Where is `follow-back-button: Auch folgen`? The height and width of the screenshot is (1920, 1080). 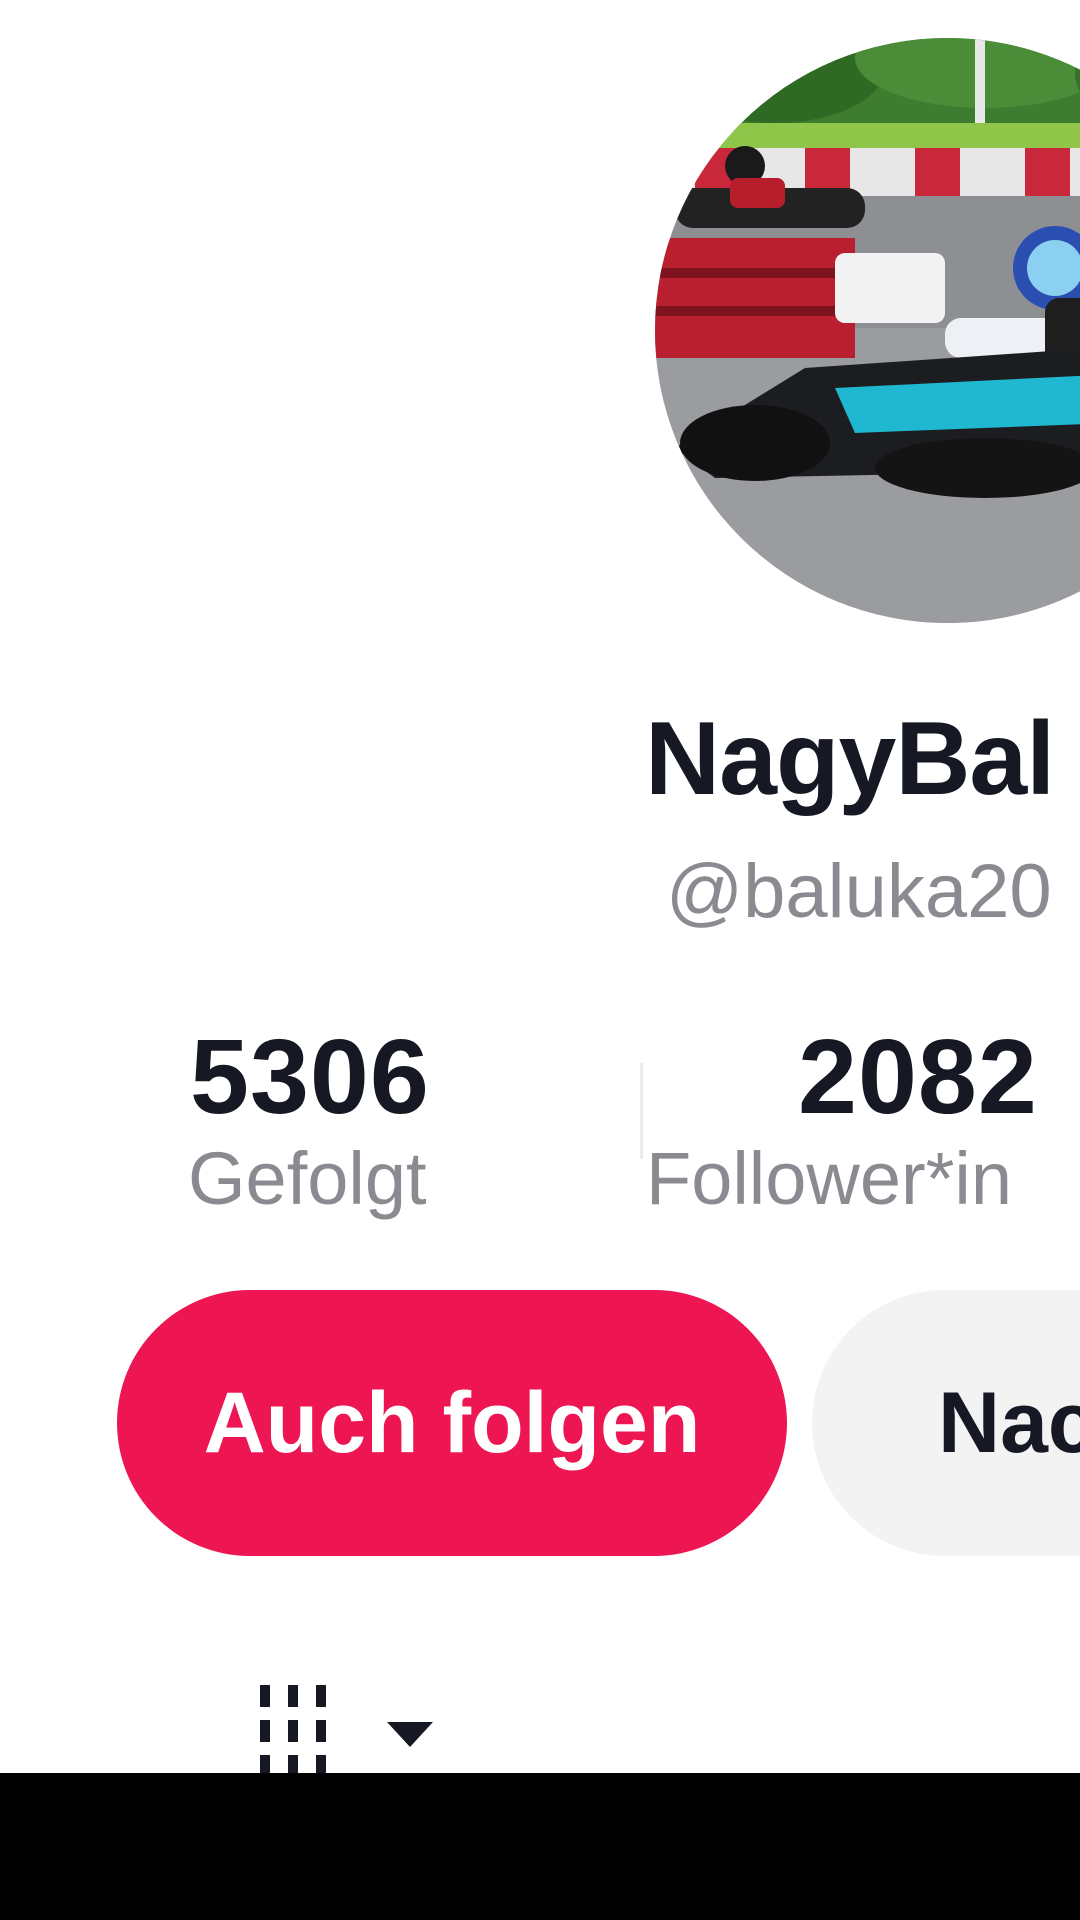
follow-back-button: Auch folgen is located at coordinates (452, 1423).